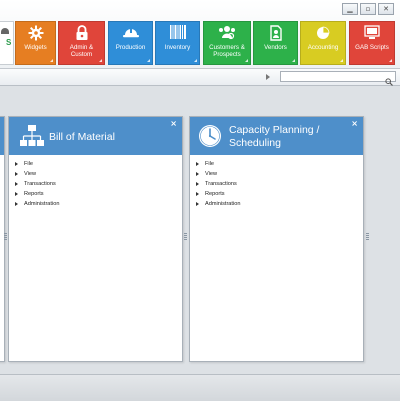 Image resolution: width=400 pixels, height=401 pixels. What do you see at coordinates (32, 138) in the screenshot?
I see `hierarchy-icon` at bounding box center [32, 138].